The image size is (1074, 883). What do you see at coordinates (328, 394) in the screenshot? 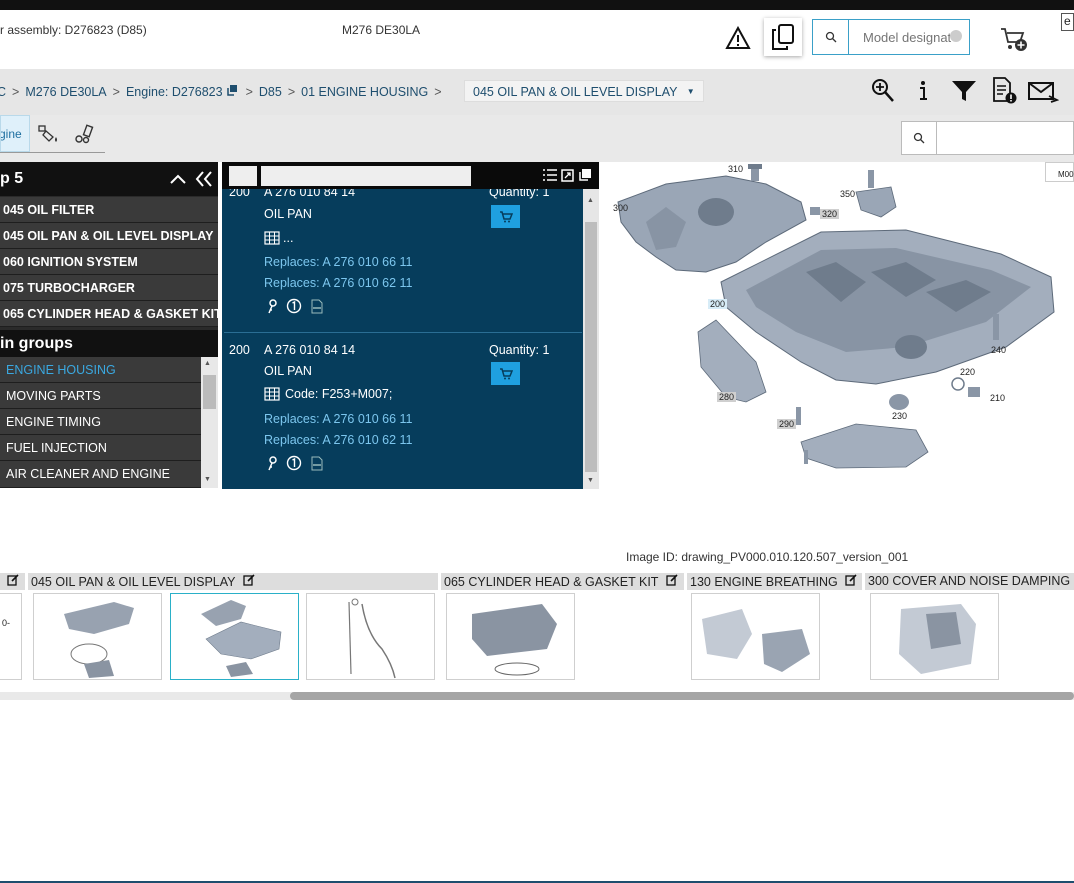
I see `part-code-row: Code: F253+M007;` at bounding box center [328, 394].